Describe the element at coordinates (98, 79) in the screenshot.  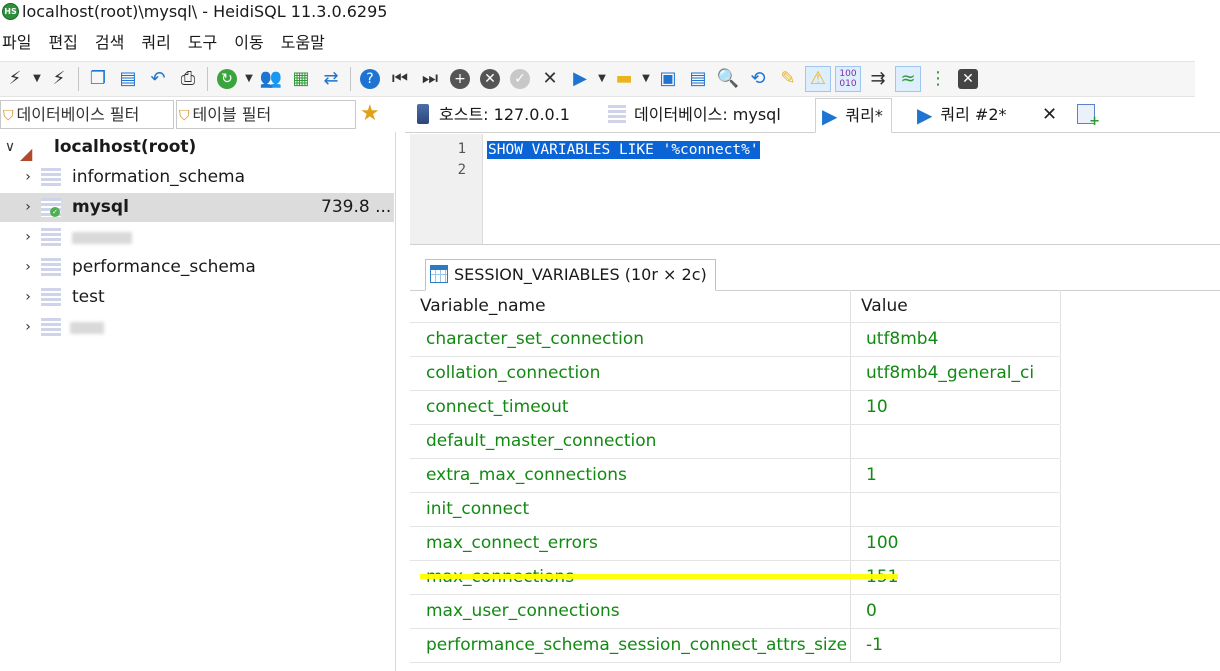
I see `copy-icon: ❐` at that location.